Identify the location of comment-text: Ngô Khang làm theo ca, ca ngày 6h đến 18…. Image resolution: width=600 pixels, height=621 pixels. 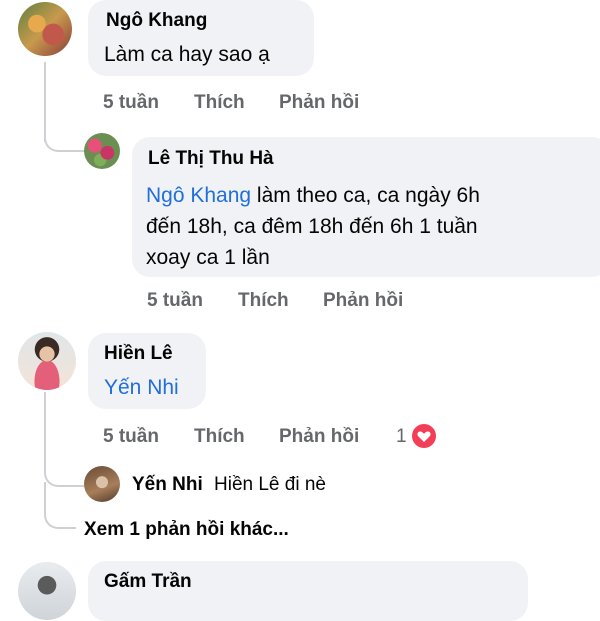
(313, 226).